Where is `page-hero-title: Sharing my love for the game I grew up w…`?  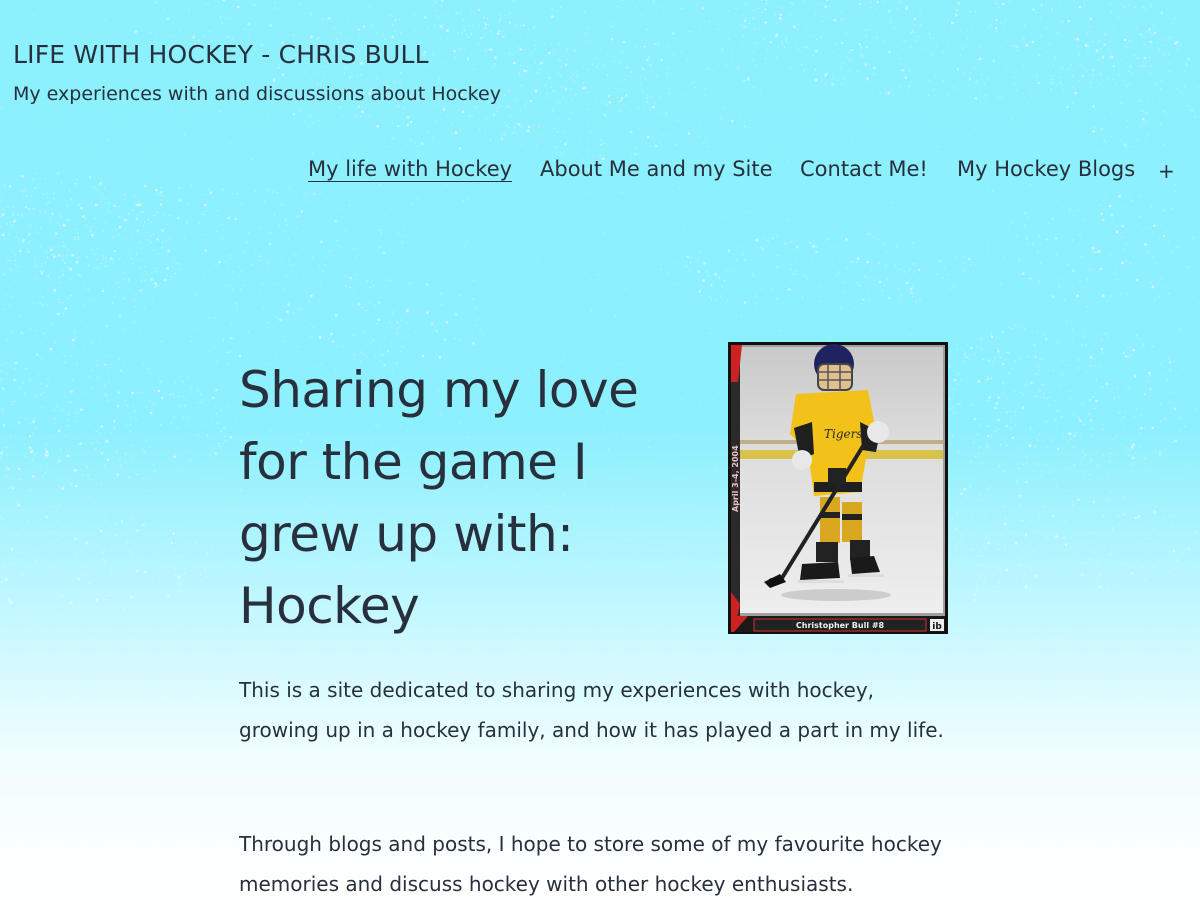
page-hero-title: Sharing my love for the game I grew up w… is located at coordinates (439, 498).